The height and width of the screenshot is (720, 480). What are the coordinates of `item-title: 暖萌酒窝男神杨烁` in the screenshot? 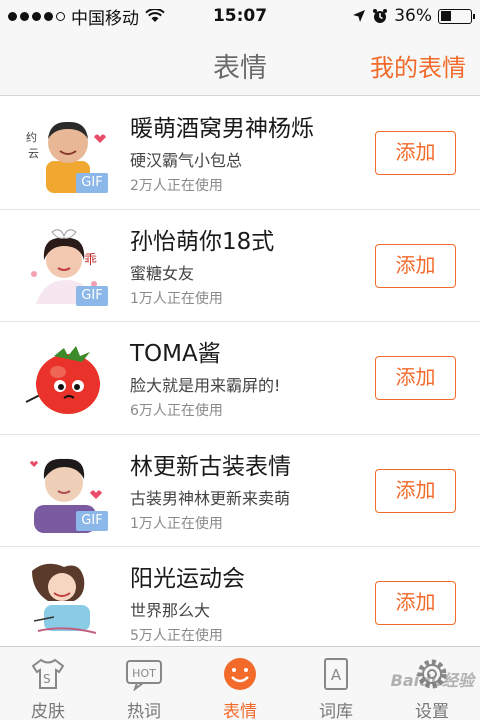 It's located at (222, 129).